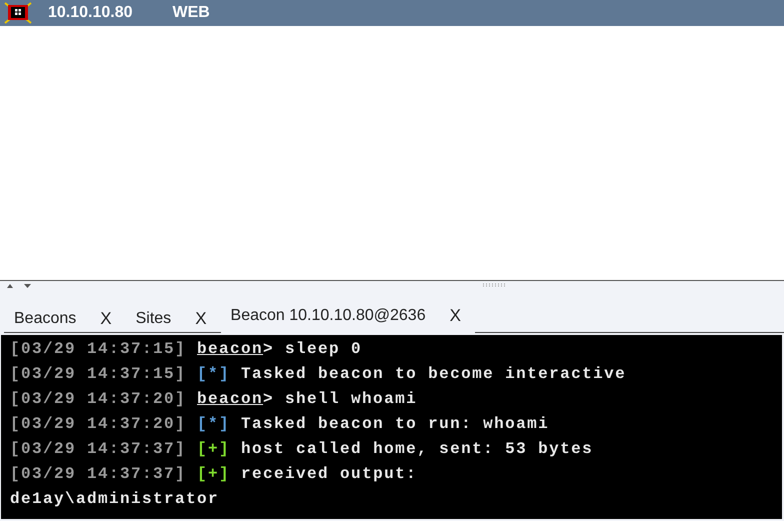 This screenshot has width=784, height=521. Describe the element at coordinates (433, 373) in the screenshot. I see `log-text: Tasked beacon to become interactive` at that location.